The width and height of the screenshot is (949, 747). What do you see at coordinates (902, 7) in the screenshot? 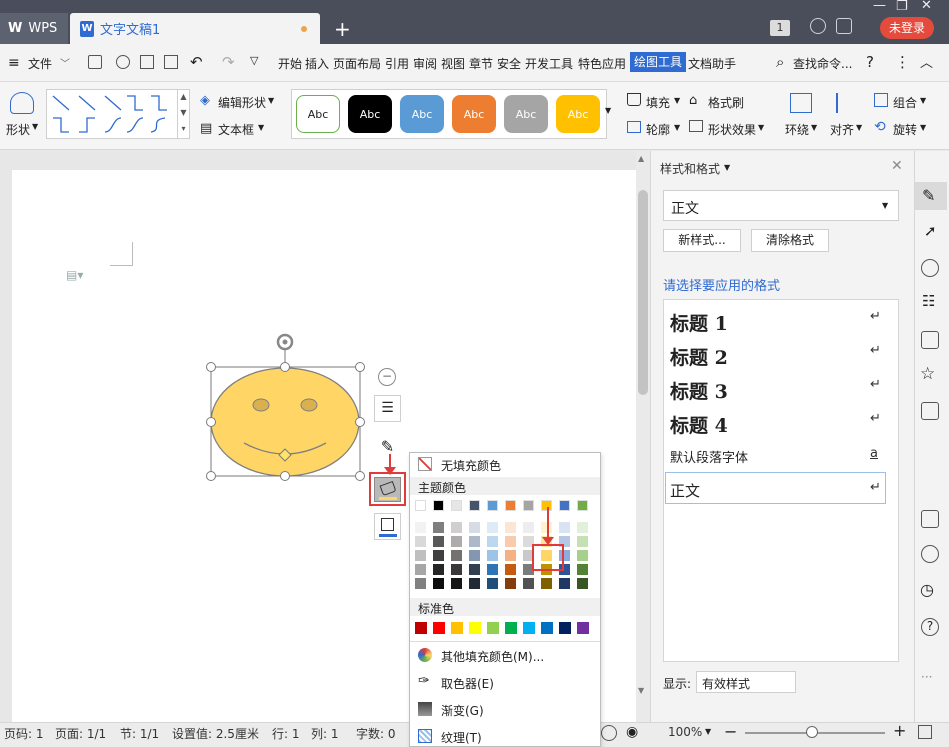
I see `maximize-icon: ❐` at bounding box center [902, 7].